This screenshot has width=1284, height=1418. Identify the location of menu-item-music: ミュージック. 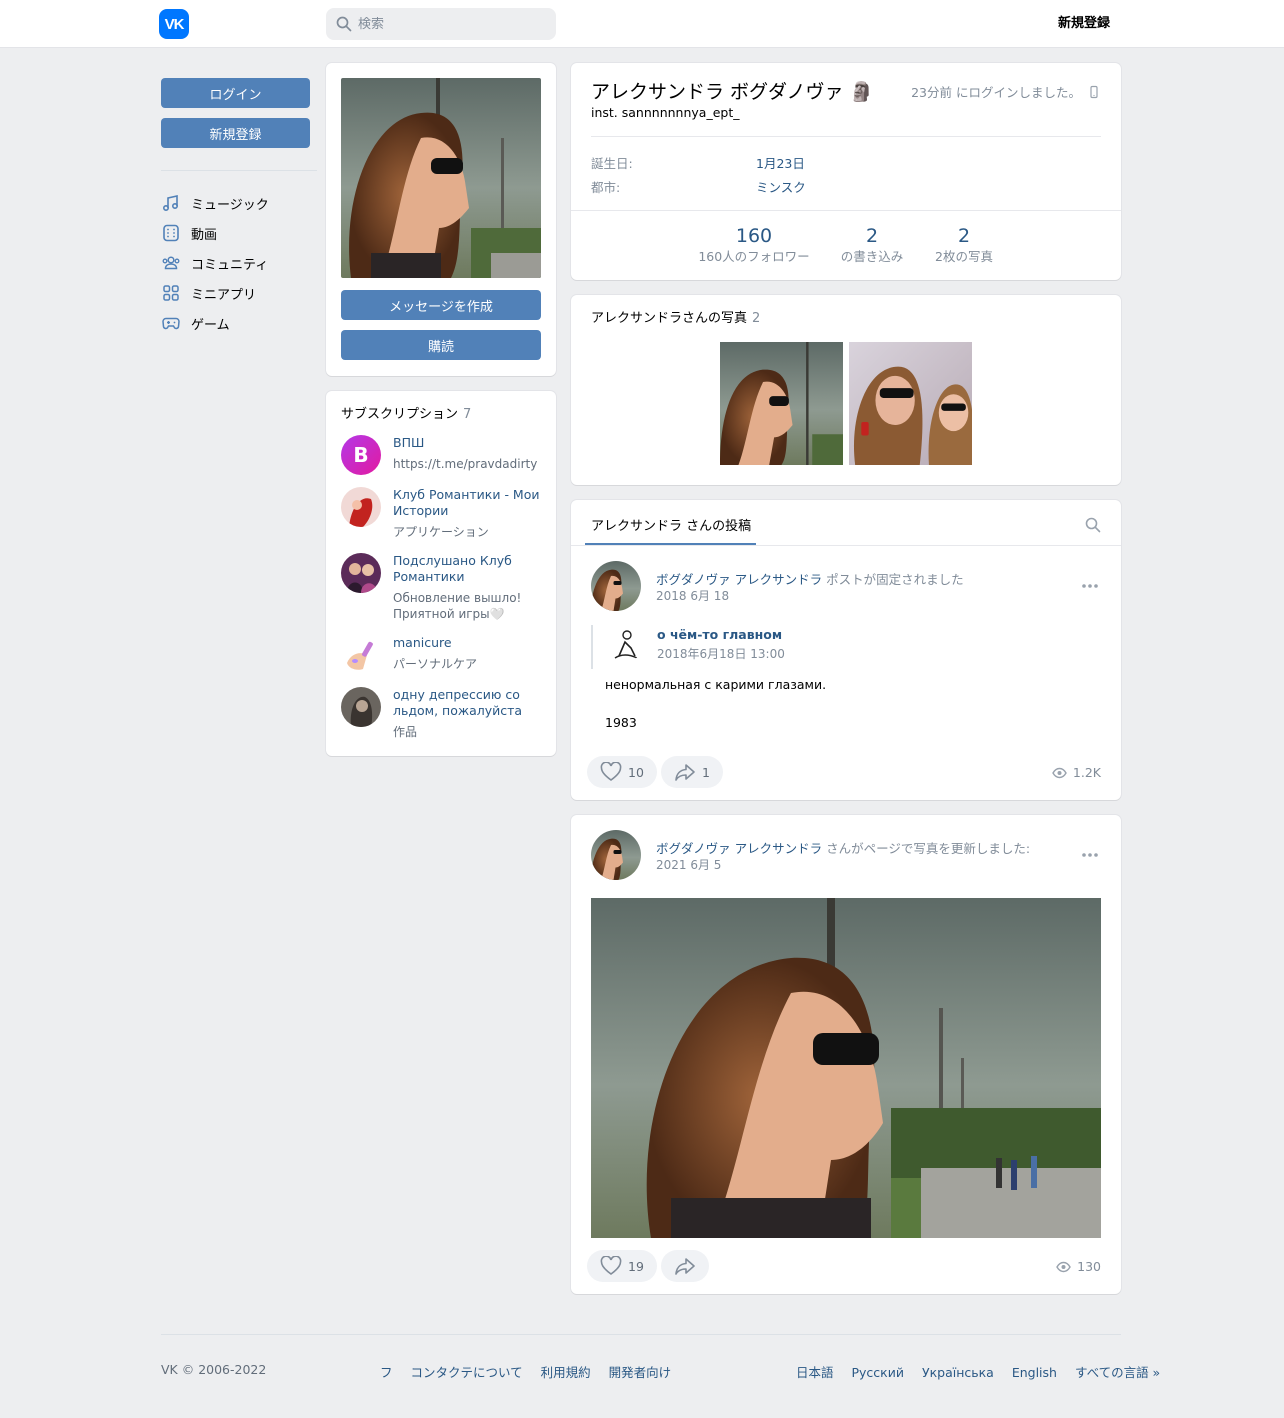
(215, 203).